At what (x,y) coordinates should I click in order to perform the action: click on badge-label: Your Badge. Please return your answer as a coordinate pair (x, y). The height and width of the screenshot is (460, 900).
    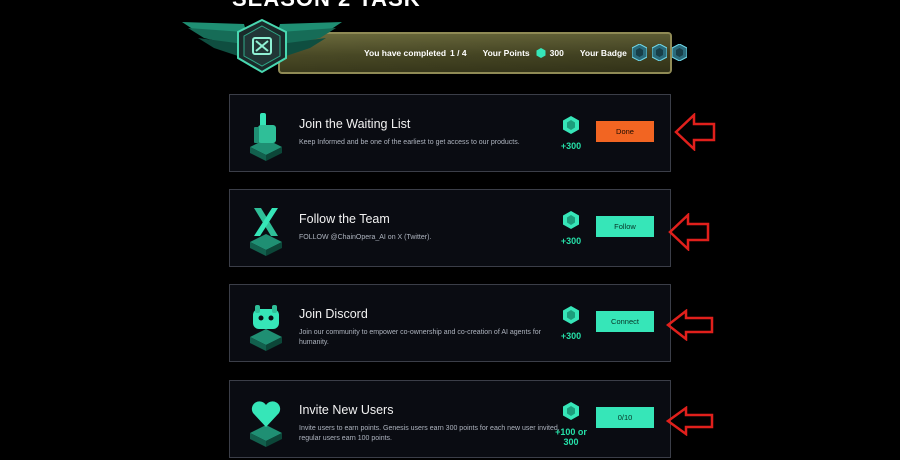
    Looking at the image, I should click on (603, 52).